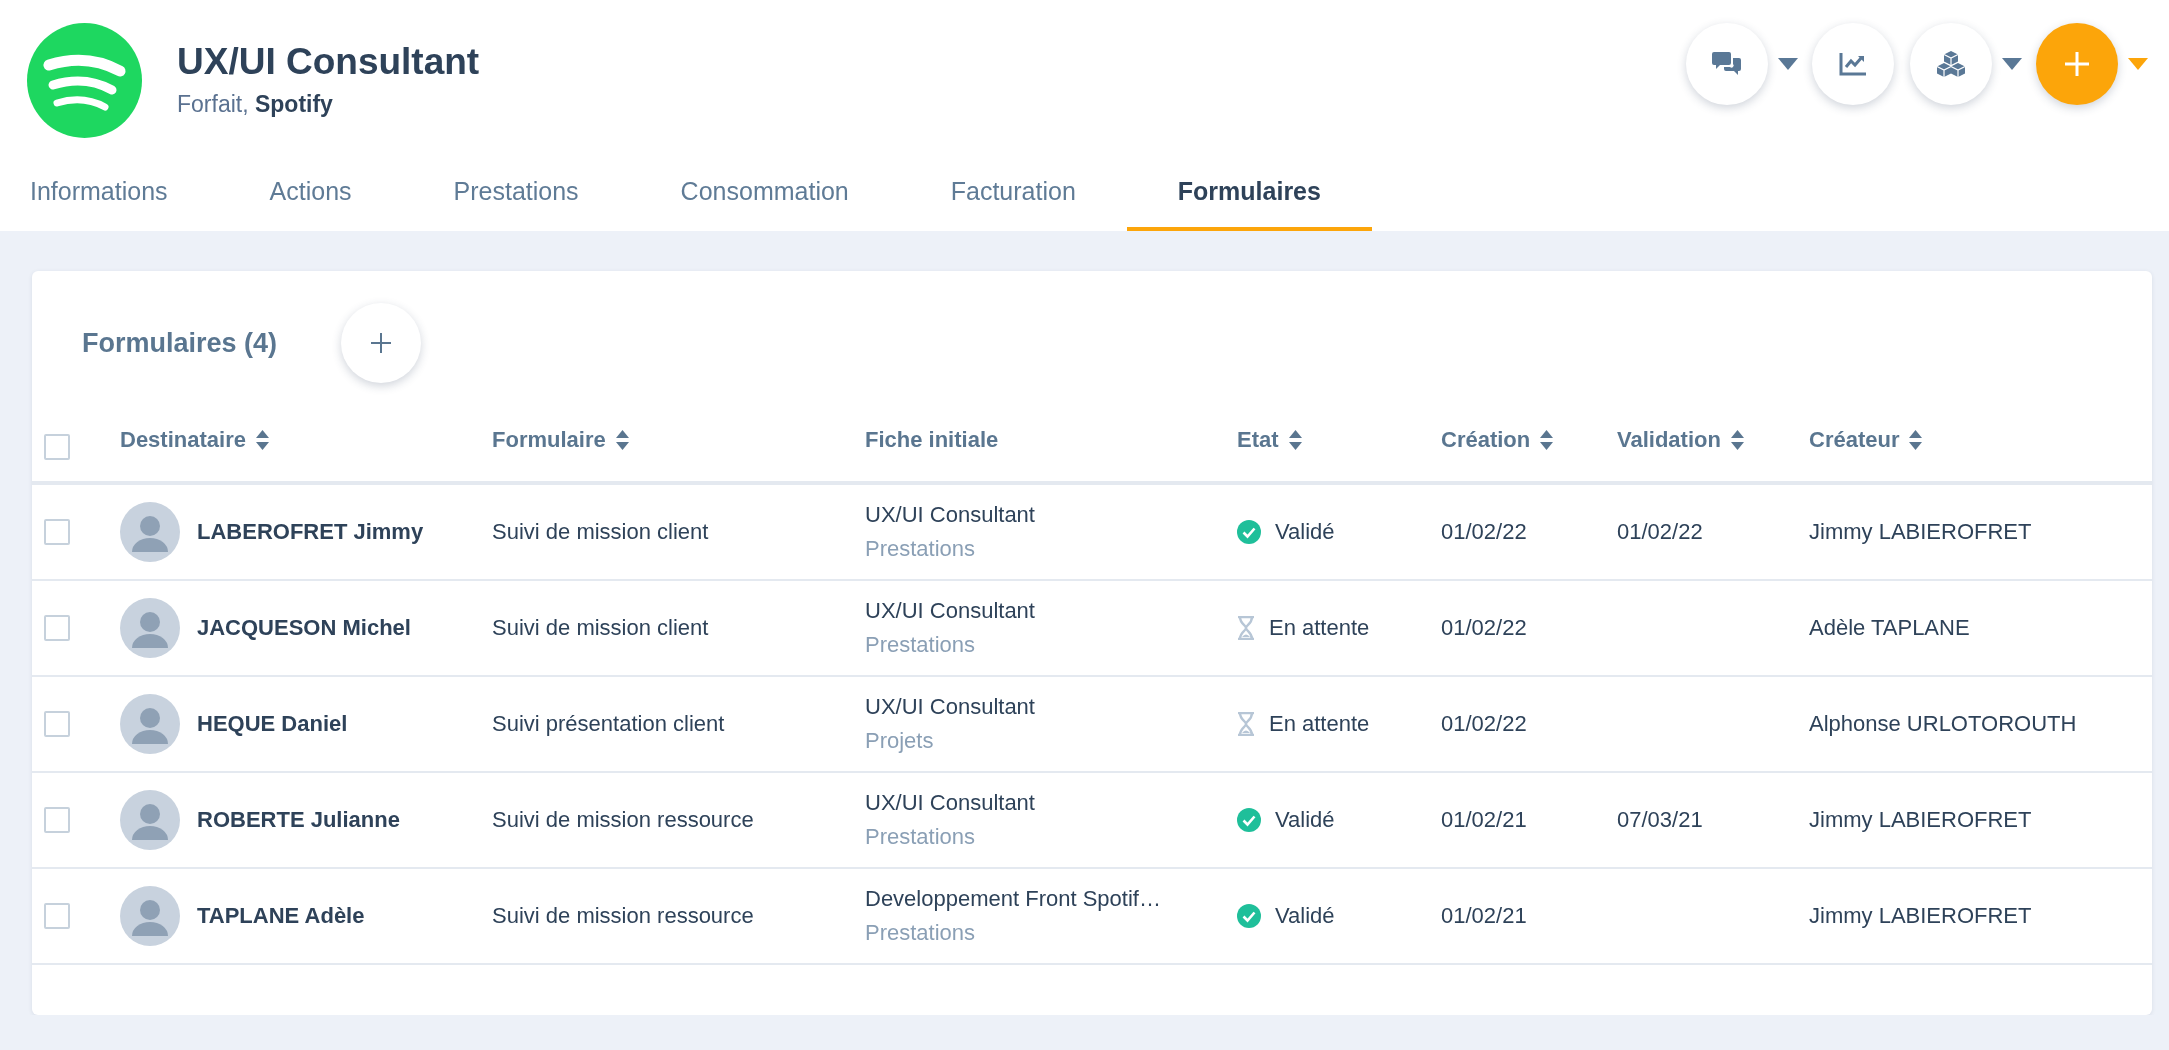 The width and height of the screenshot is (2169, 1050). I want to click on column-header: Création, so click(1497, 440).